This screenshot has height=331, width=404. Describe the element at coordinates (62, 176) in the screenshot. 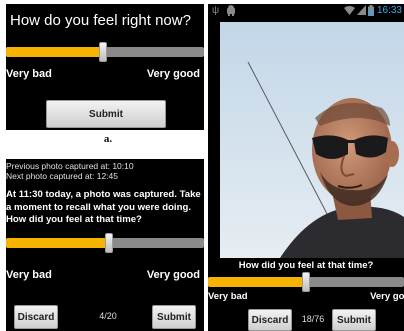

I see `next-photo-time: Next photo captured at: 12:45` at that location.